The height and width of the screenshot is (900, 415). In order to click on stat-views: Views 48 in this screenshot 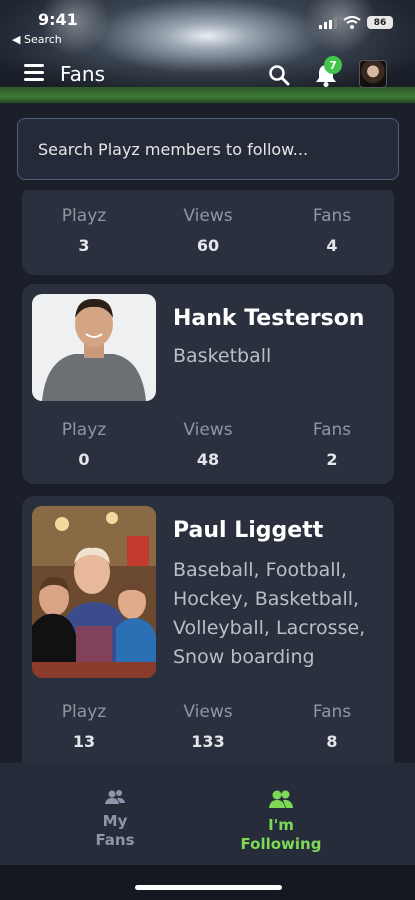, I will do `click(208, 444)`.